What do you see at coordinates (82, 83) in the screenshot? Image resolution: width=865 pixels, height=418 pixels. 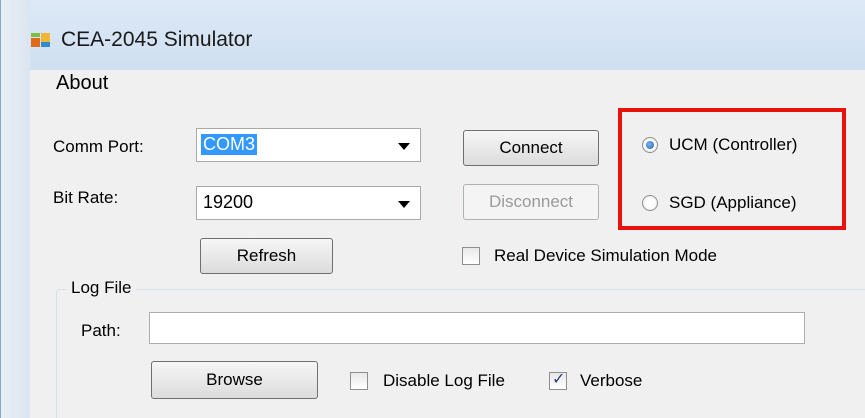 I see `menu-about: About` at bounding box center [82, 83].